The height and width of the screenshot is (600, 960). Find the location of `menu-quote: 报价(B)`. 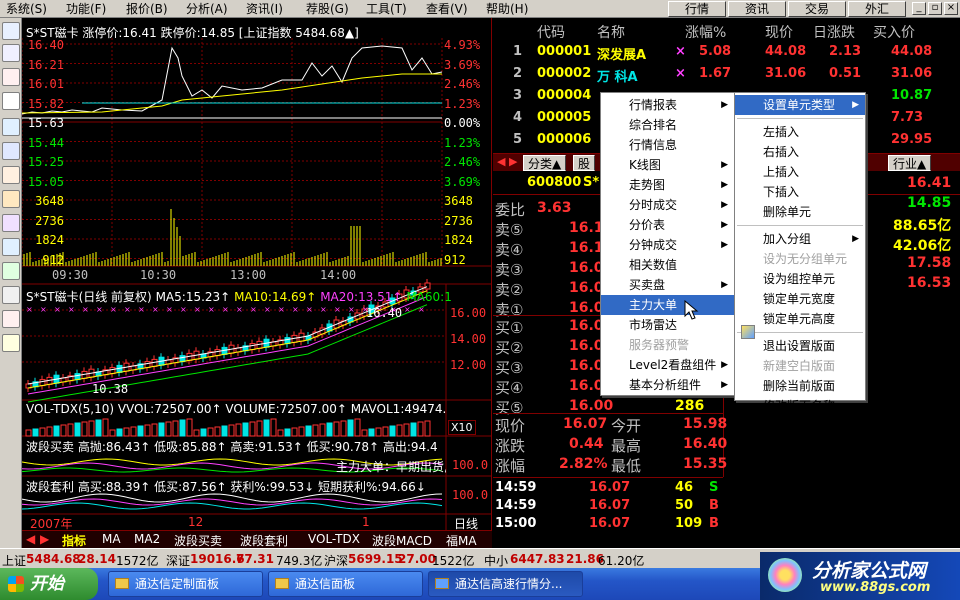

menu-quote: 报价(B) is located at coordinates (147, 9).